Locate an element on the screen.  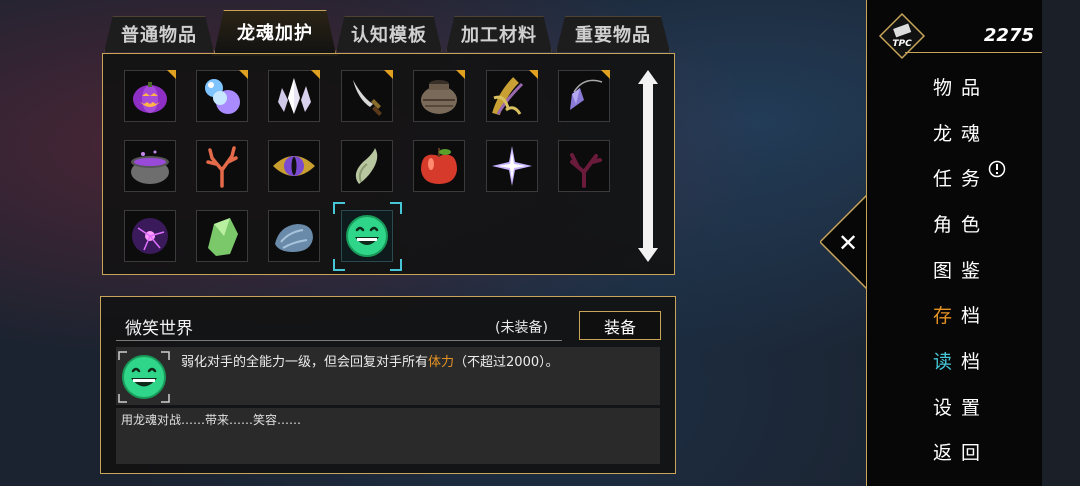
menu-item-settings: 设置 is located at coordinates (961, 406).